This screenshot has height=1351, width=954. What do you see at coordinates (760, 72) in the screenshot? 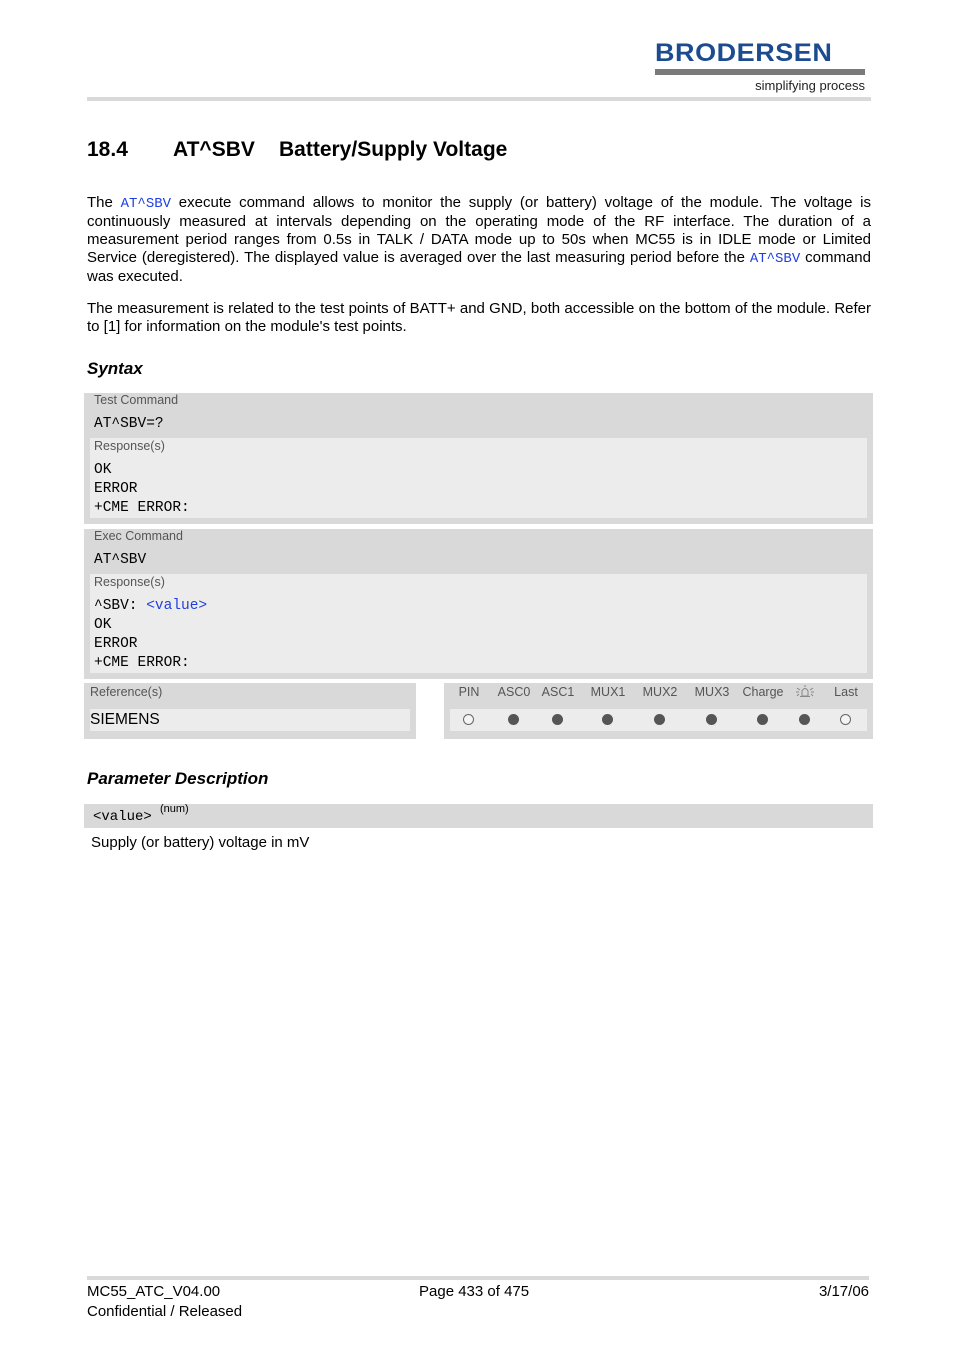
I see `logo-bar` at bounding box center [760, 72].